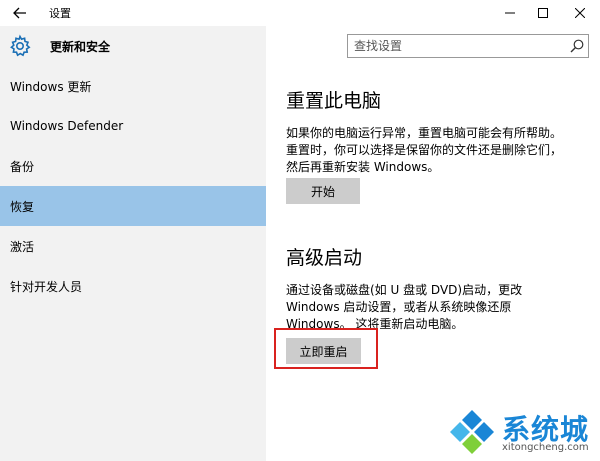 The image size is (600, 461). I want to click on search-icon, so click(577, 46).